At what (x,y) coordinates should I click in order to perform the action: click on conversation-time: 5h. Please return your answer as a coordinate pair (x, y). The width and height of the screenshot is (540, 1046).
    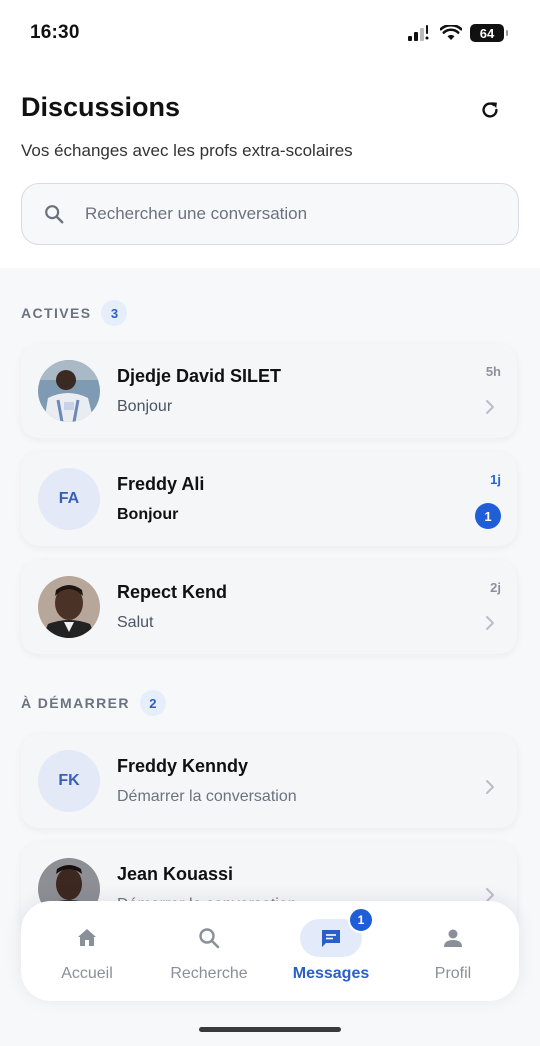
    Looking at the image, I should click on (493, 371).